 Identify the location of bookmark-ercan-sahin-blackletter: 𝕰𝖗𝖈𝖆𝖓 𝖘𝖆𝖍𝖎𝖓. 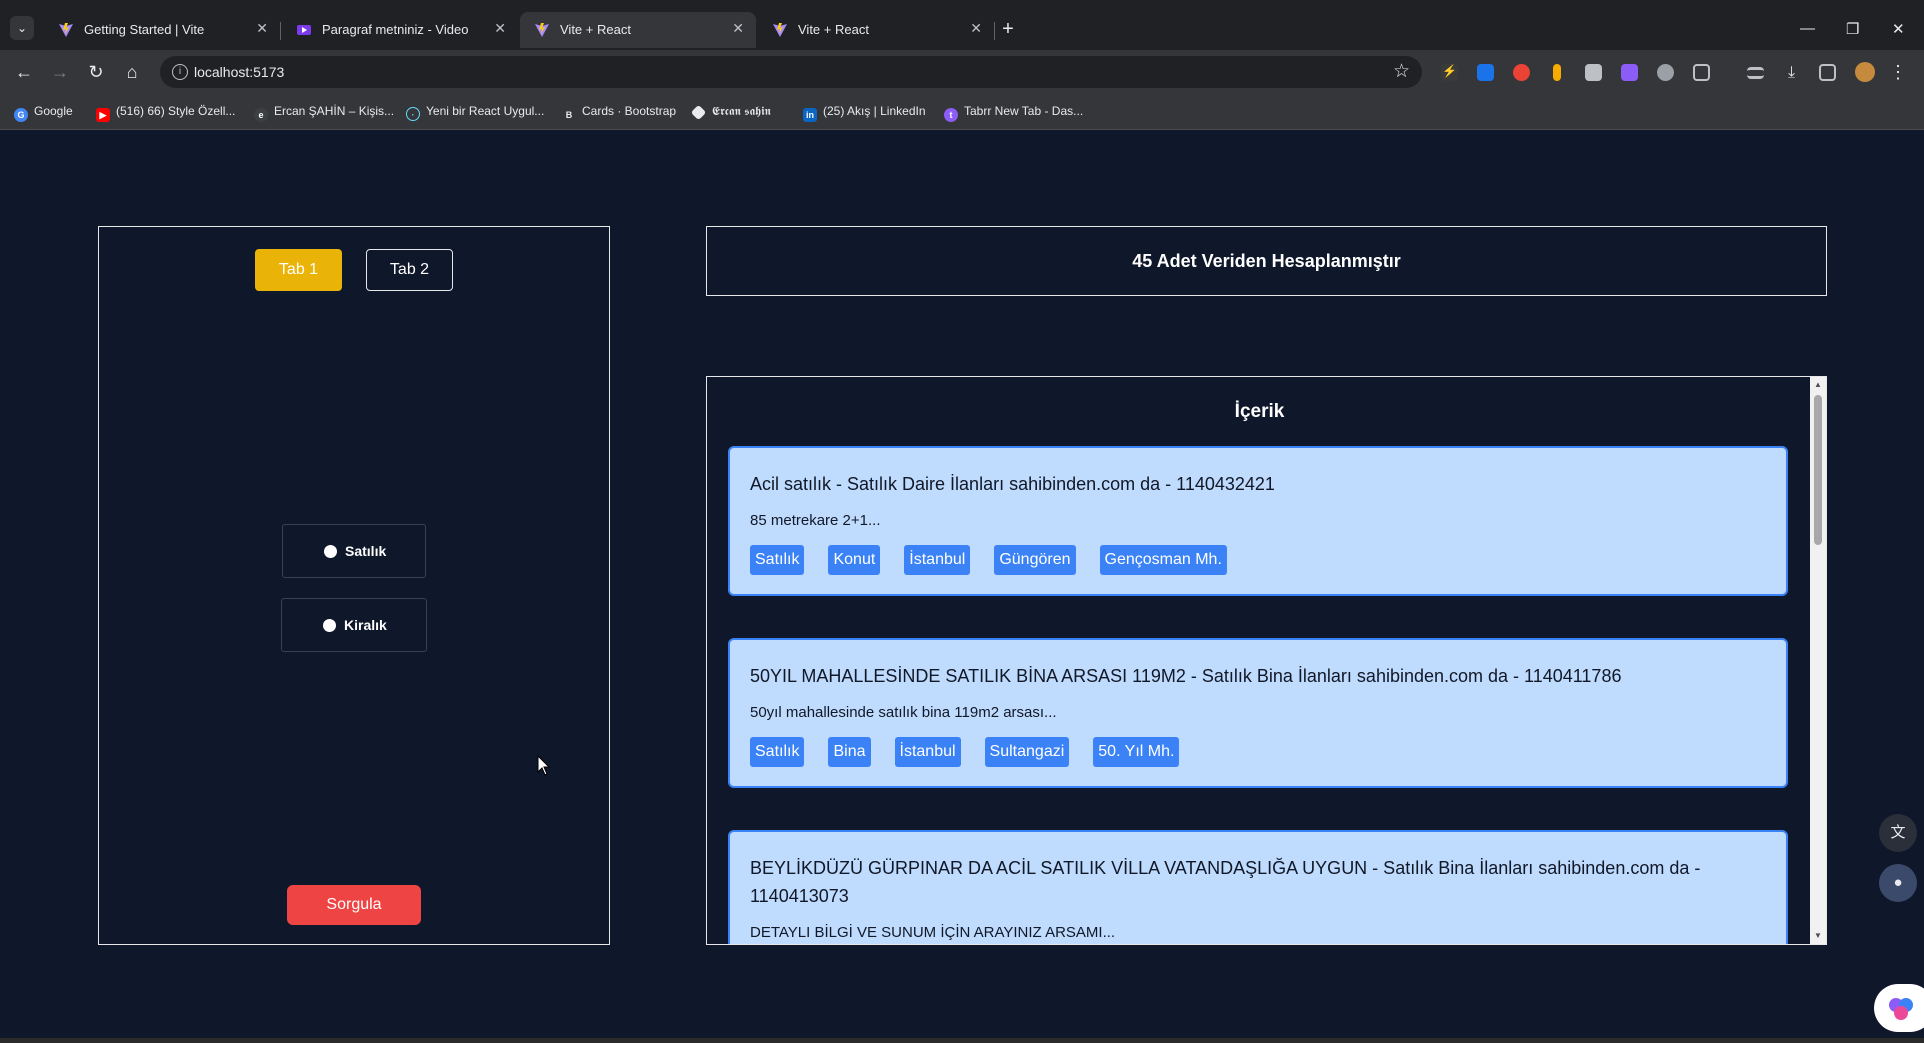
(730, 112).